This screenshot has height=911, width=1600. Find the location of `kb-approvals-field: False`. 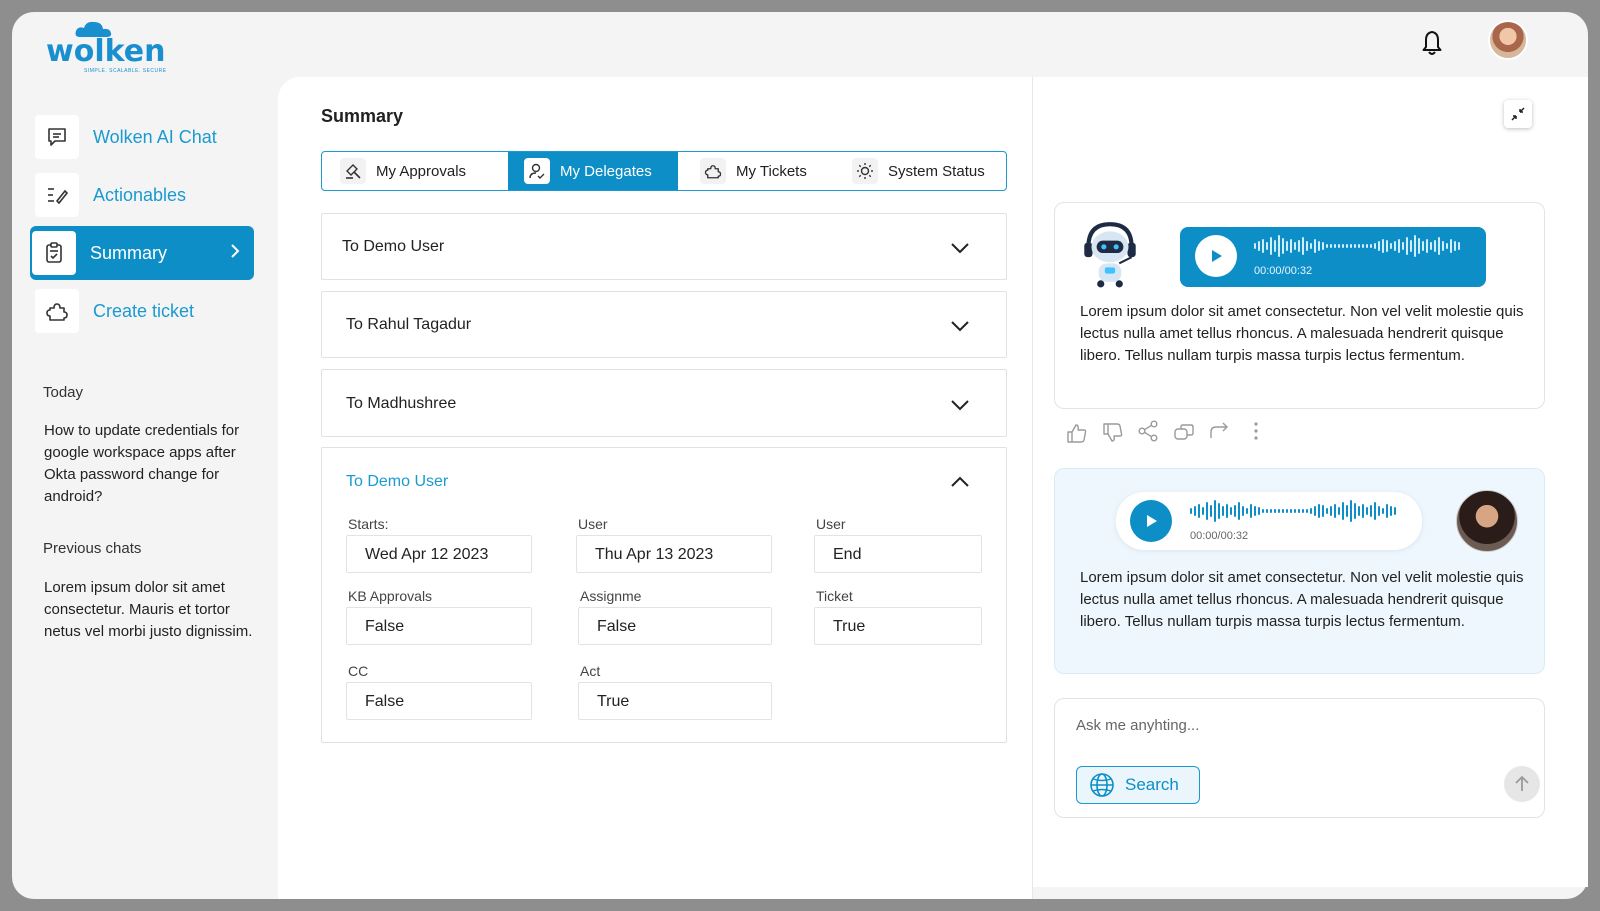

kb-approvals-field: False is located at coordinates (439, 626).